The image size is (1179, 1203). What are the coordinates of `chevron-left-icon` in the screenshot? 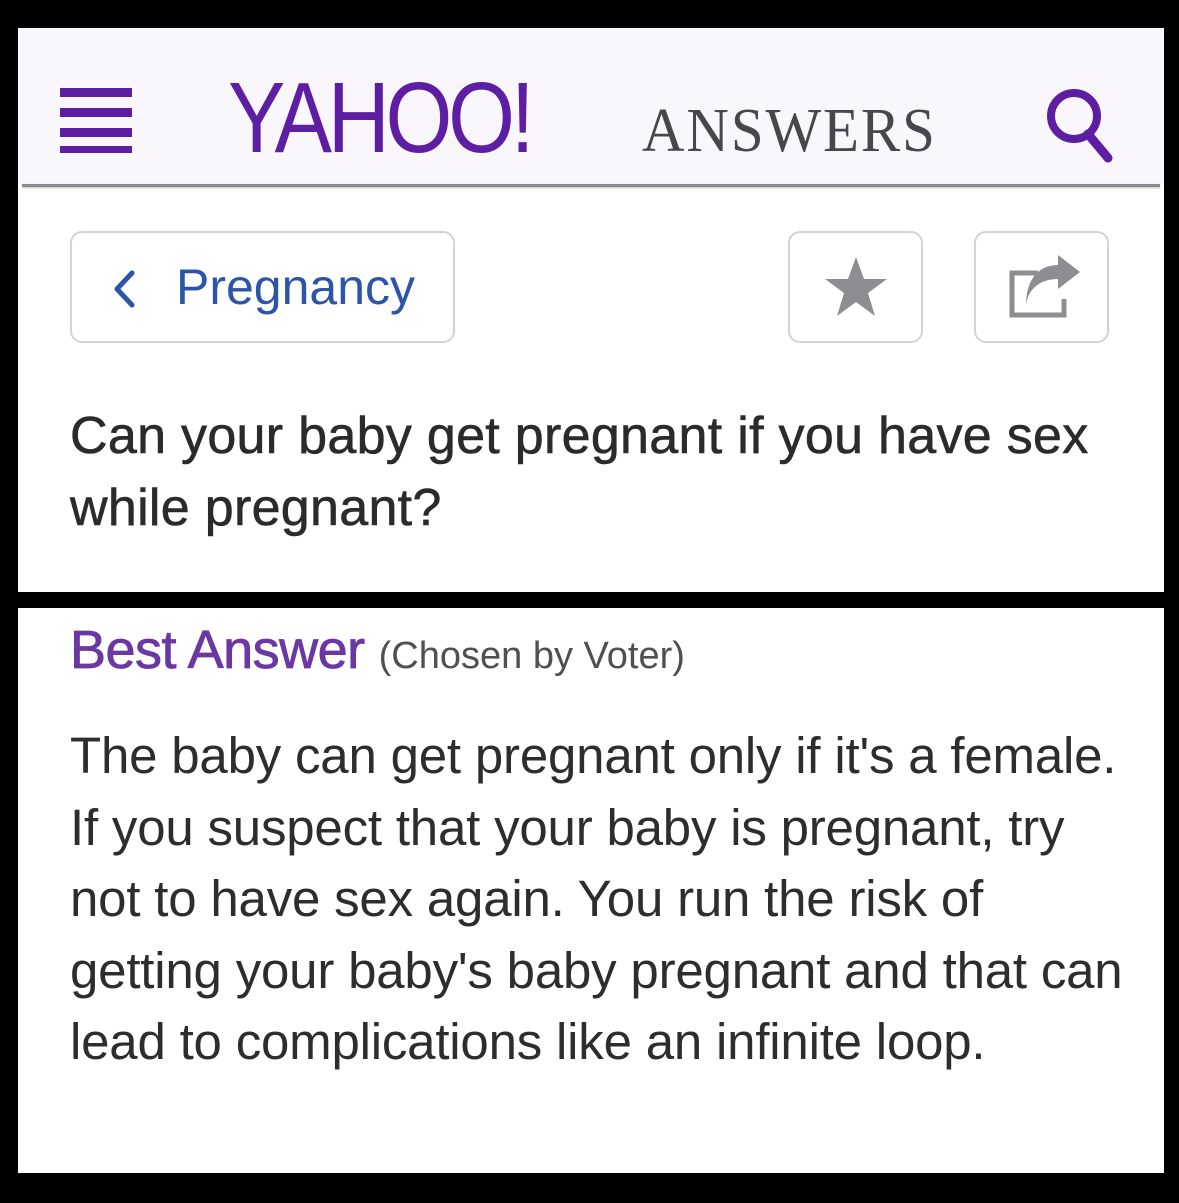 It's located at (124, 289).